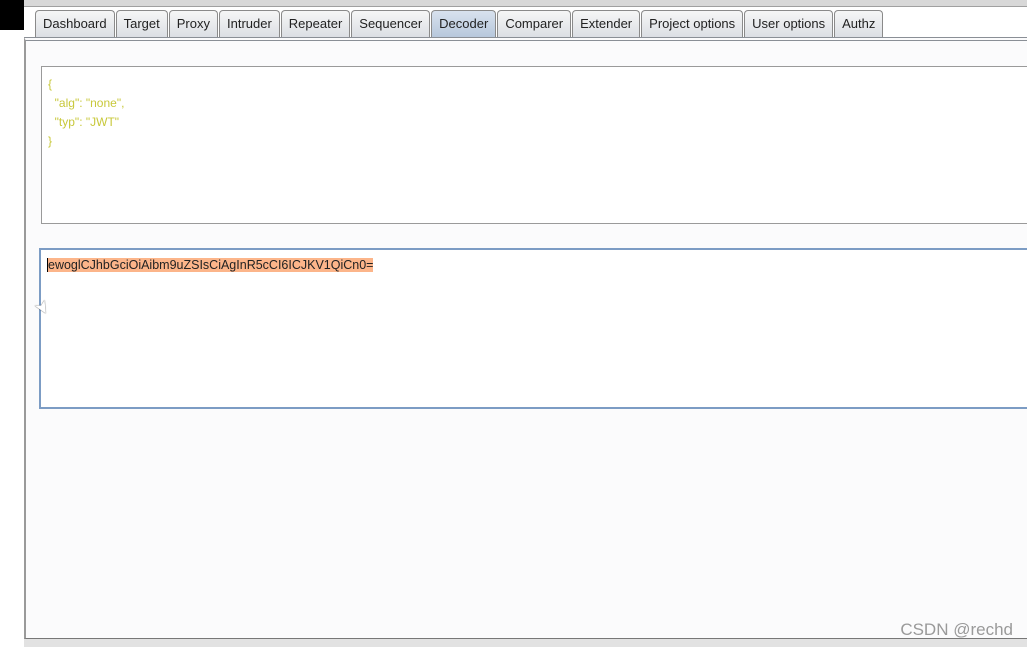 The image size is (1027, 647). What do you see at coordinates (12, 15) in the screenshot?
I see `black-area` at bounding box center [12, 15].